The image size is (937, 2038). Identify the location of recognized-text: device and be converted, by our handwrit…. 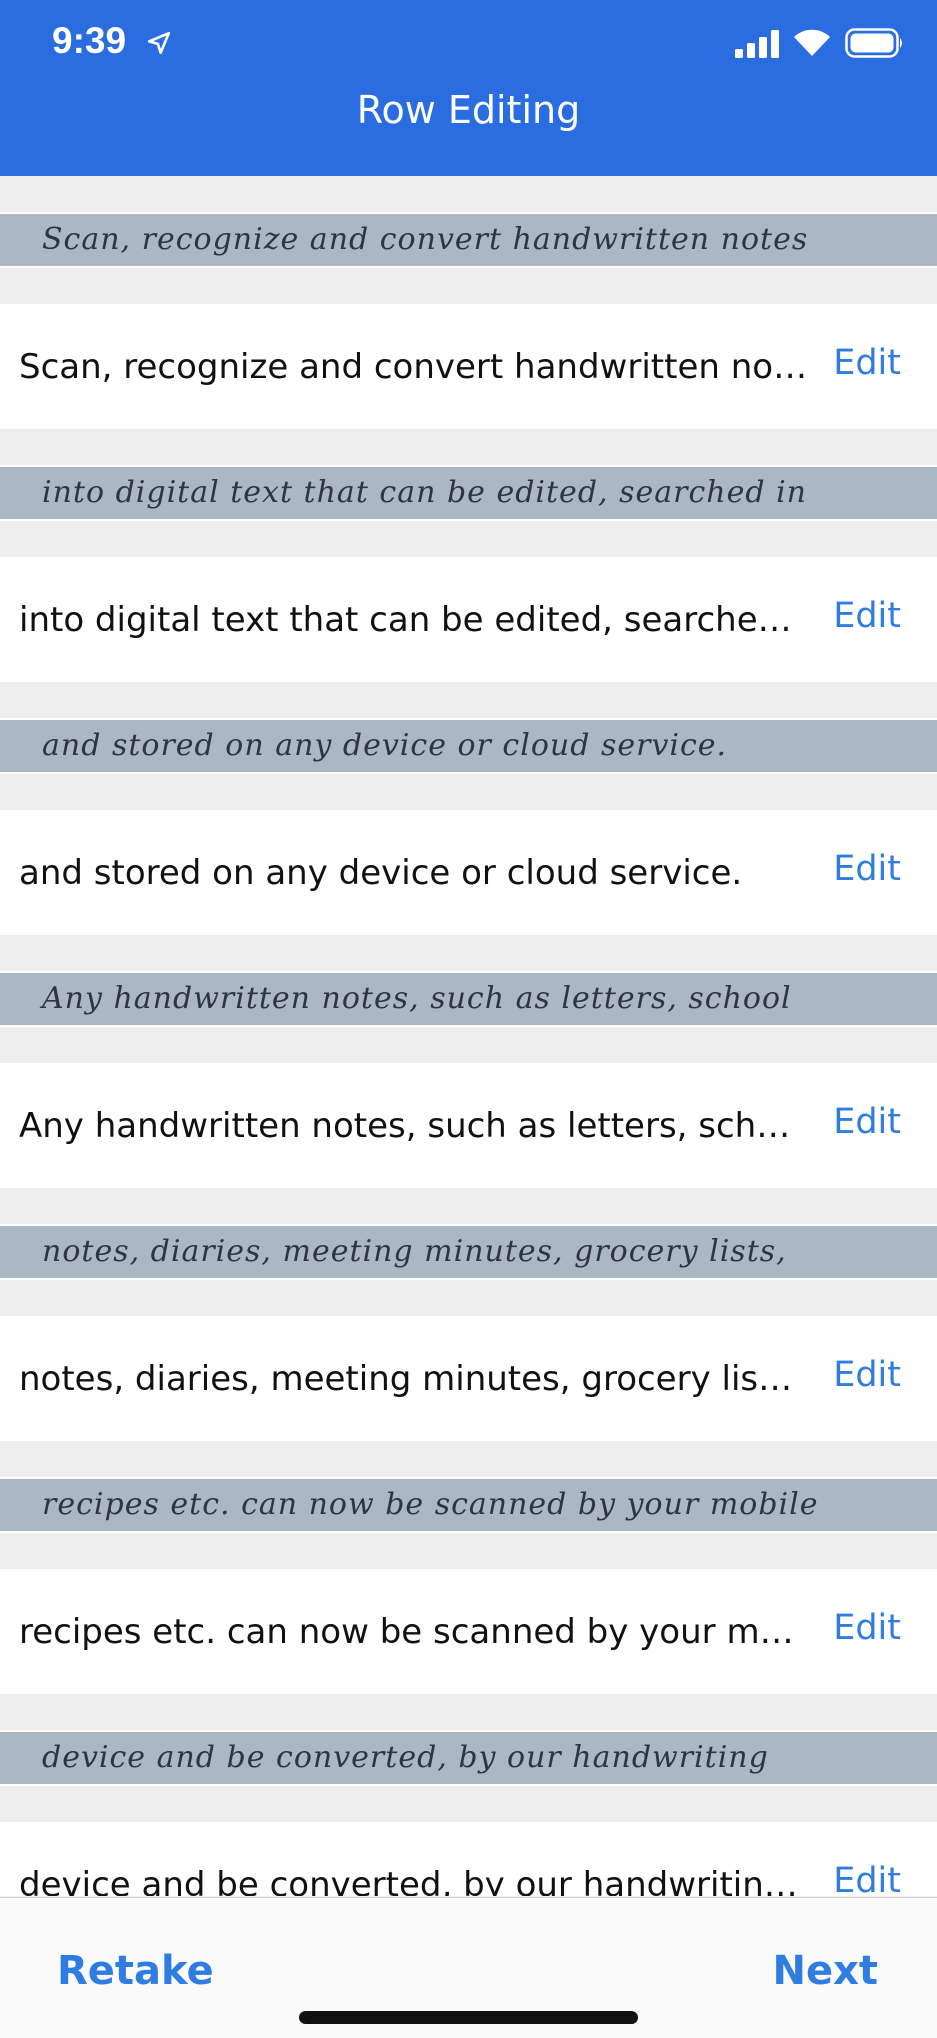
(414, 1880).